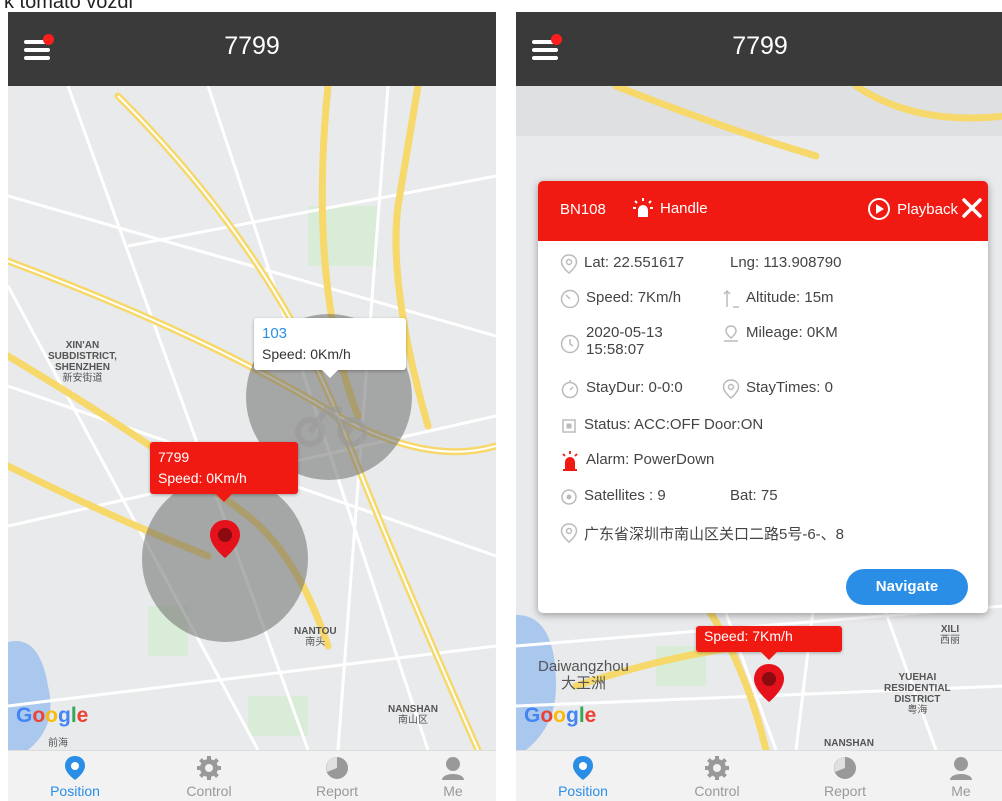 This screenshot has height=801, width=1002. I want to click on speed-value: Speed: 7Km/h, so click(634, 297).